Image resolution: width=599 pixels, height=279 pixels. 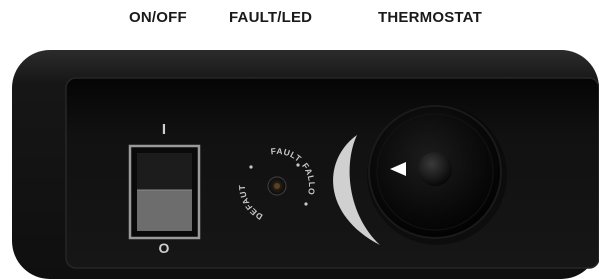 What do you see at coordinates (164, 210) in the screenshot?
I see `switch-lower-rocker` at bounding box center [164, 210].